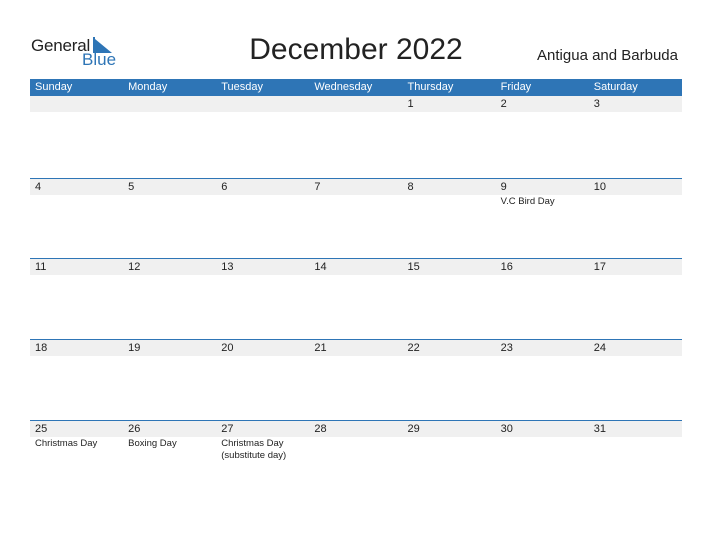 This screenshot has height=550, width=712. What do you see at coordinates (356, 429) in the screenshot?
I see `date-number-row: 25 26 27 28 29 30 31` at bounding box center [356, 429].